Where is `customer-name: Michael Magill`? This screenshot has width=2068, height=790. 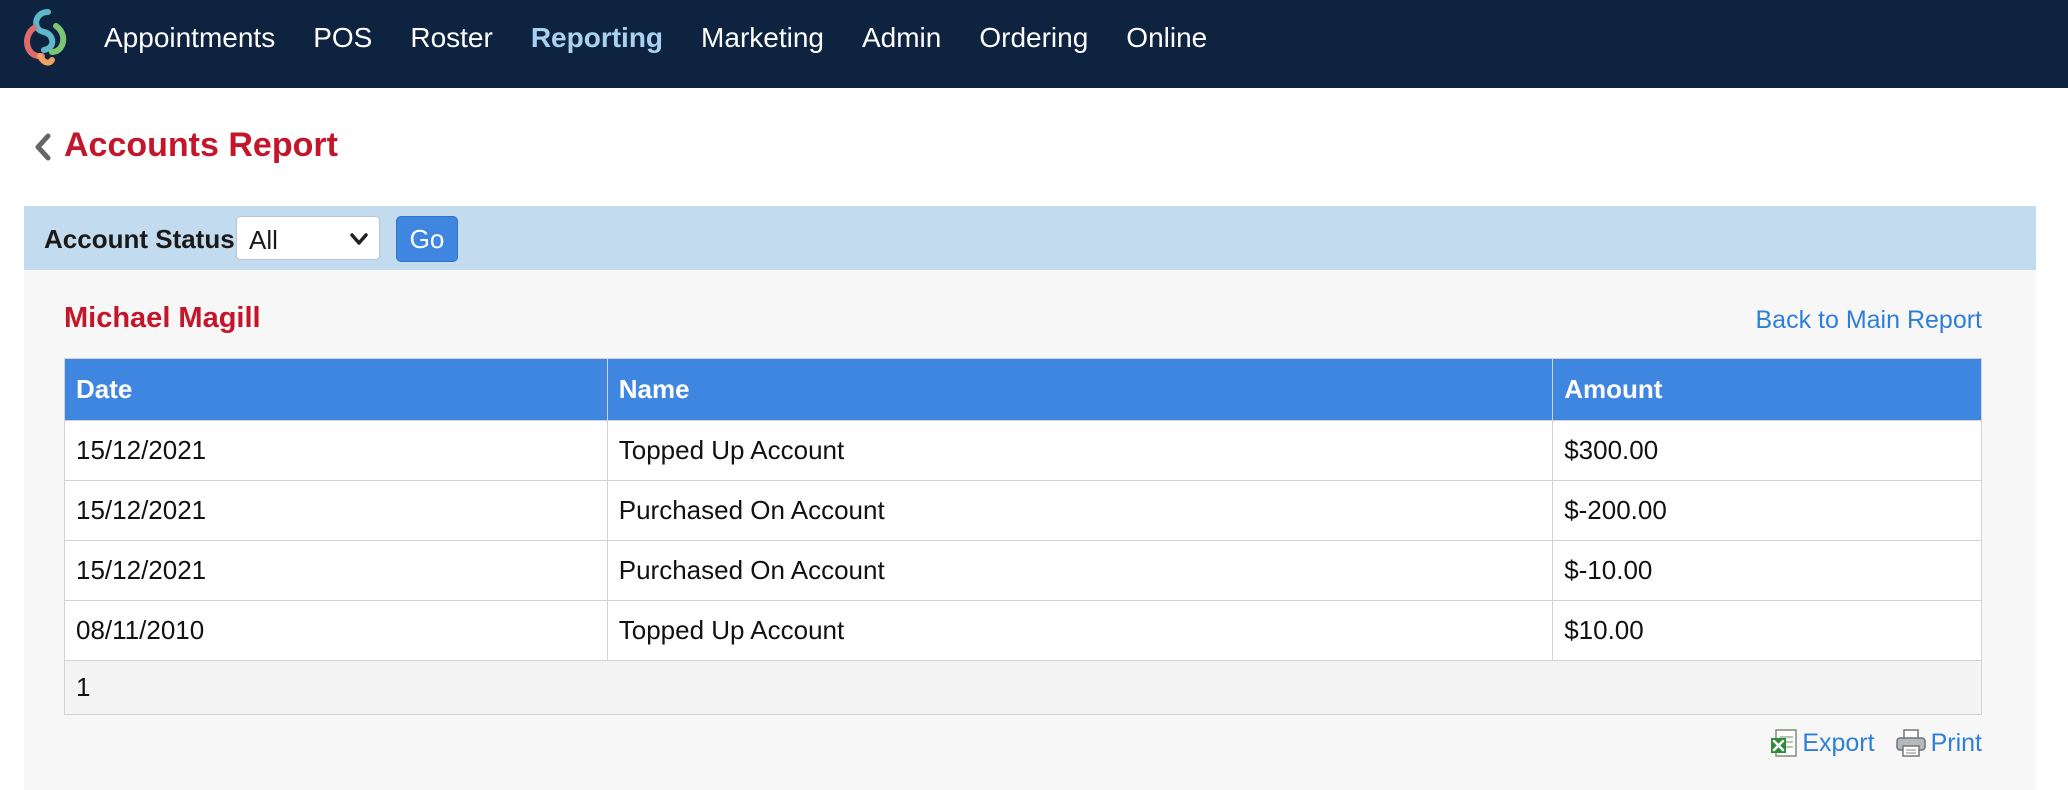 customer-name: Michael Magill is located at coordinates (162, 318).